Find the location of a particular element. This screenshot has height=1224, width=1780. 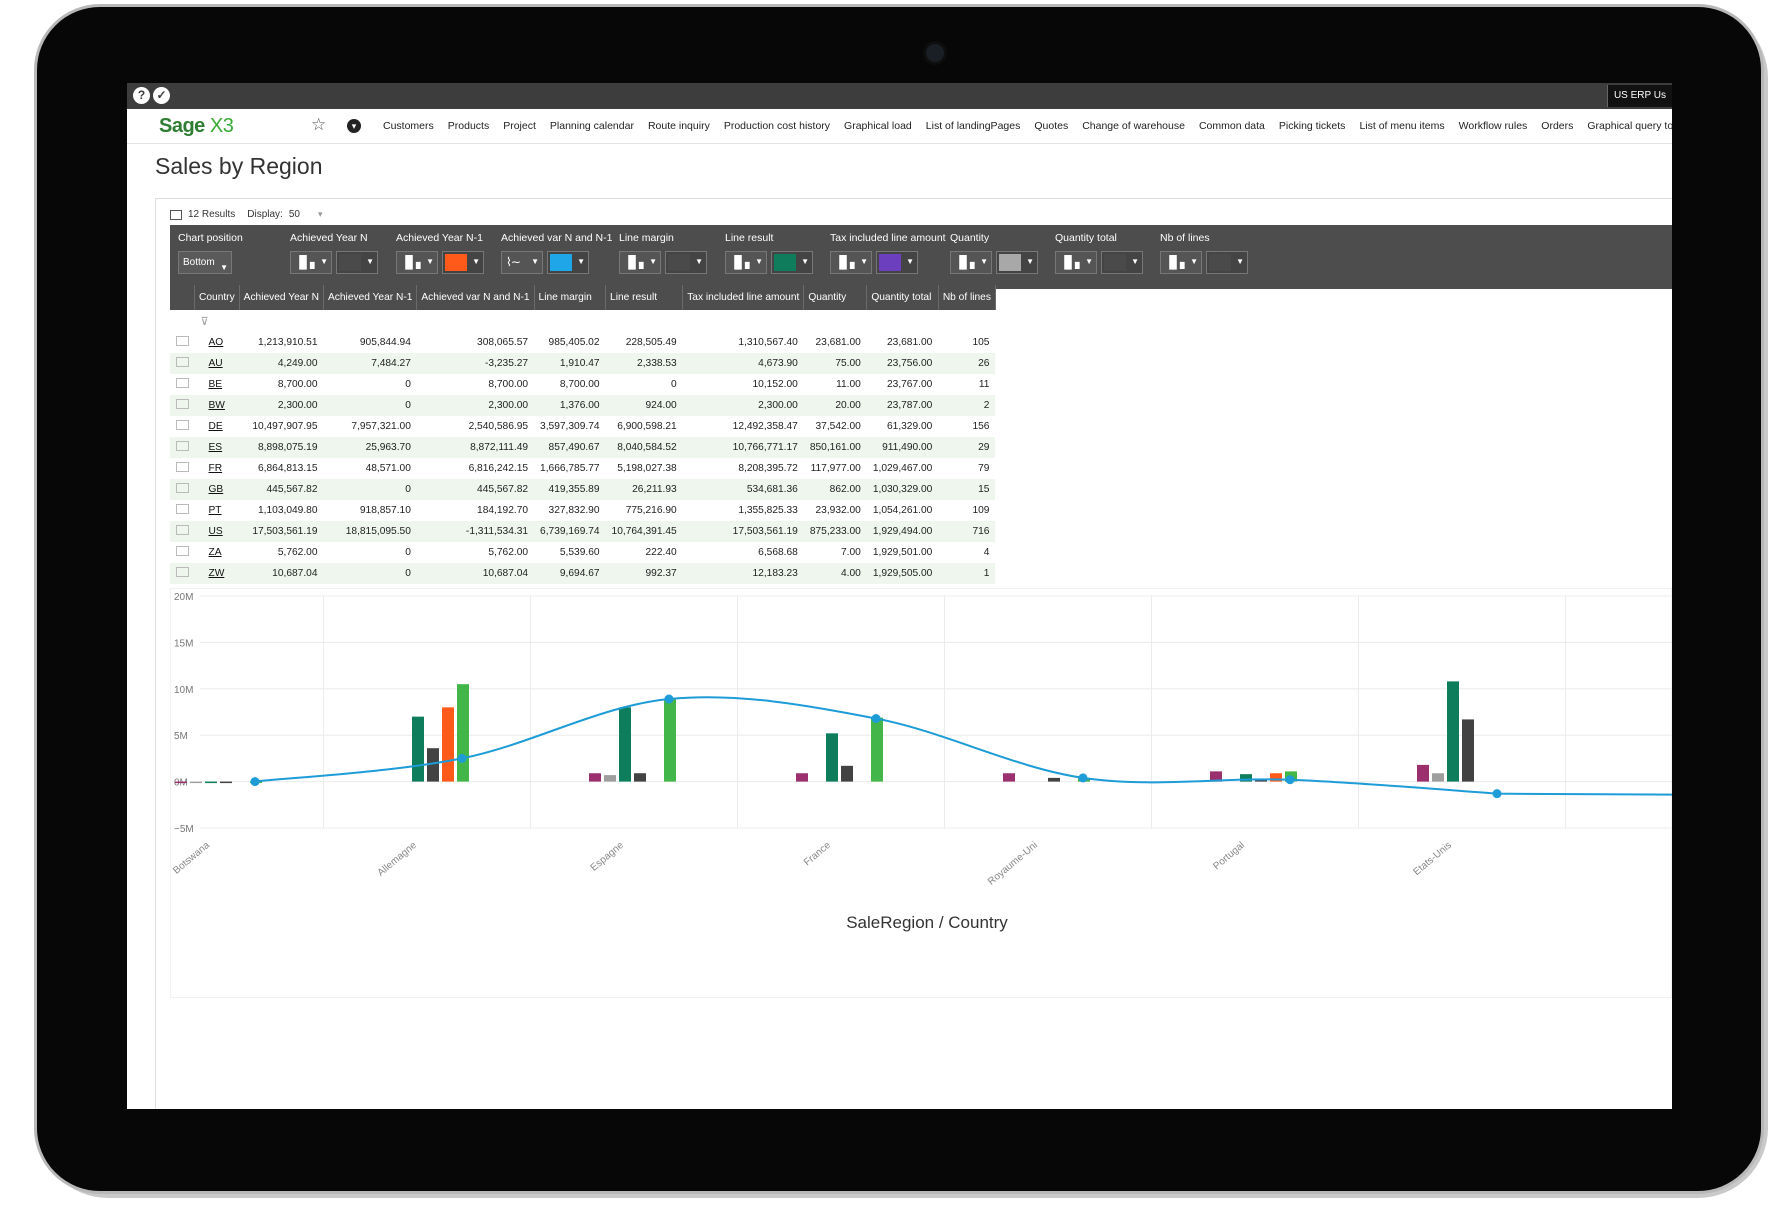

column-header-country: Country is located at coordinates (217, 297).